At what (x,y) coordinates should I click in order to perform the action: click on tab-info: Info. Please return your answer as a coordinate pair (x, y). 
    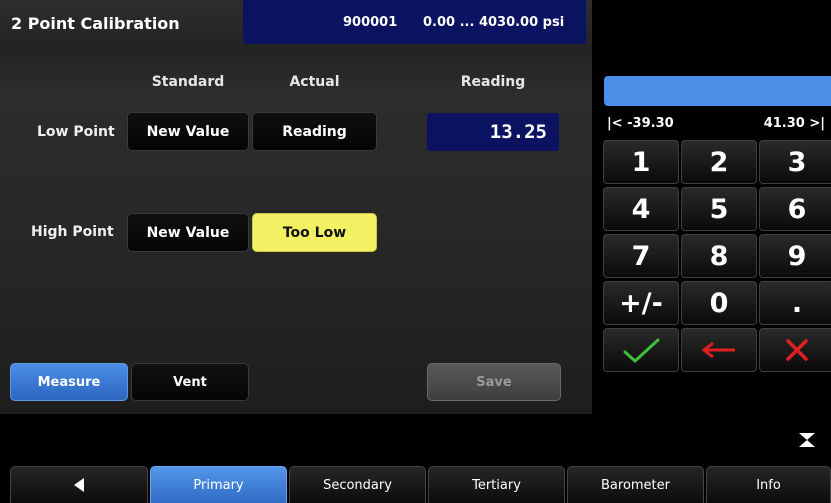
    Looking at the image, I should click on (768, 484).